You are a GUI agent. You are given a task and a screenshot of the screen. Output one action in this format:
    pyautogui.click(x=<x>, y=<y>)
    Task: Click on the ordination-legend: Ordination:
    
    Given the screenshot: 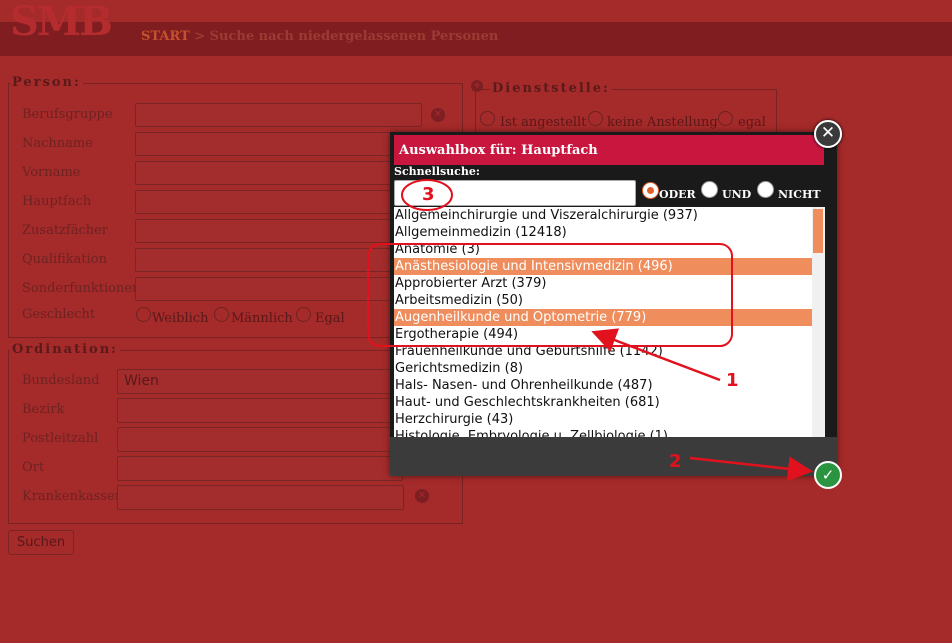 What is the action you would take?
    pyautogui.click(x=65, y=349)
    